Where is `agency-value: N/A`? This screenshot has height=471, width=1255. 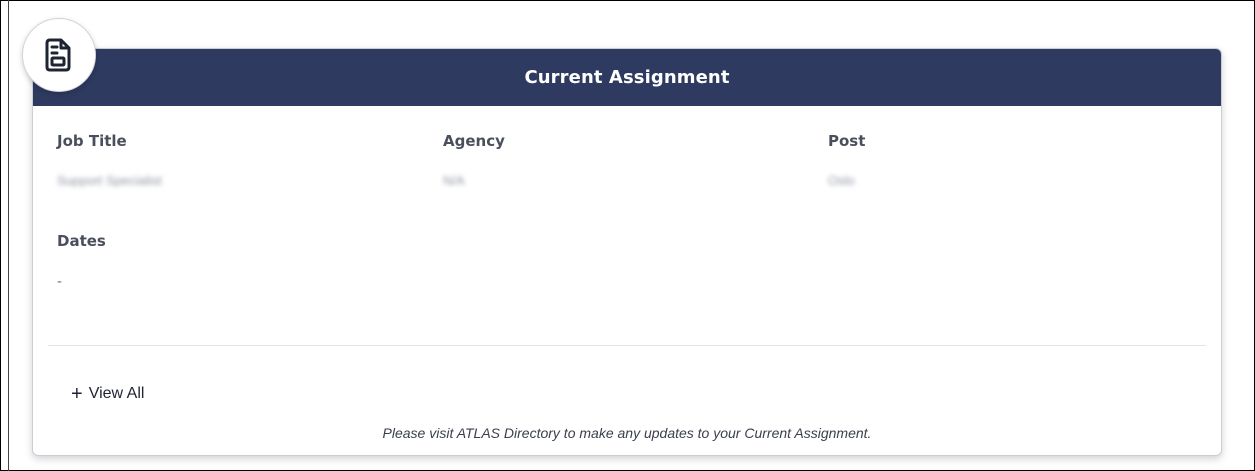
agency-value: N/A is located at coordinates (454, 180).